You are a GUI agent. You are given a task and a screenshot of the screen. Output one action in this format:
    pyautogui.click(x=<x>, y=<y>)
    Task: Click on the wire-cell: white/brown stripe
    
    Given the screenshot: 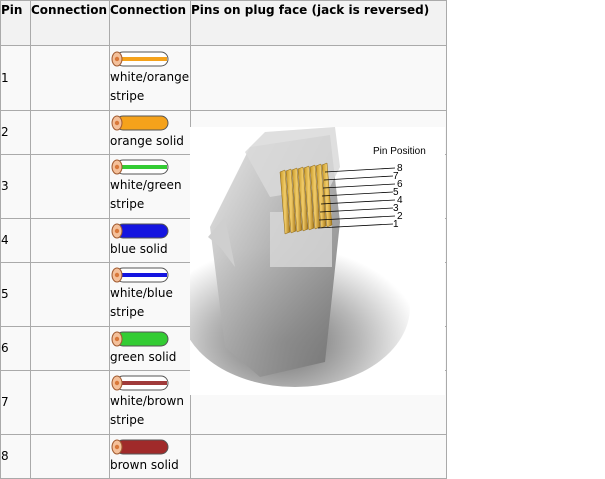 What is the action you would take?
    pyautogui.click(x=150, y=402)
    